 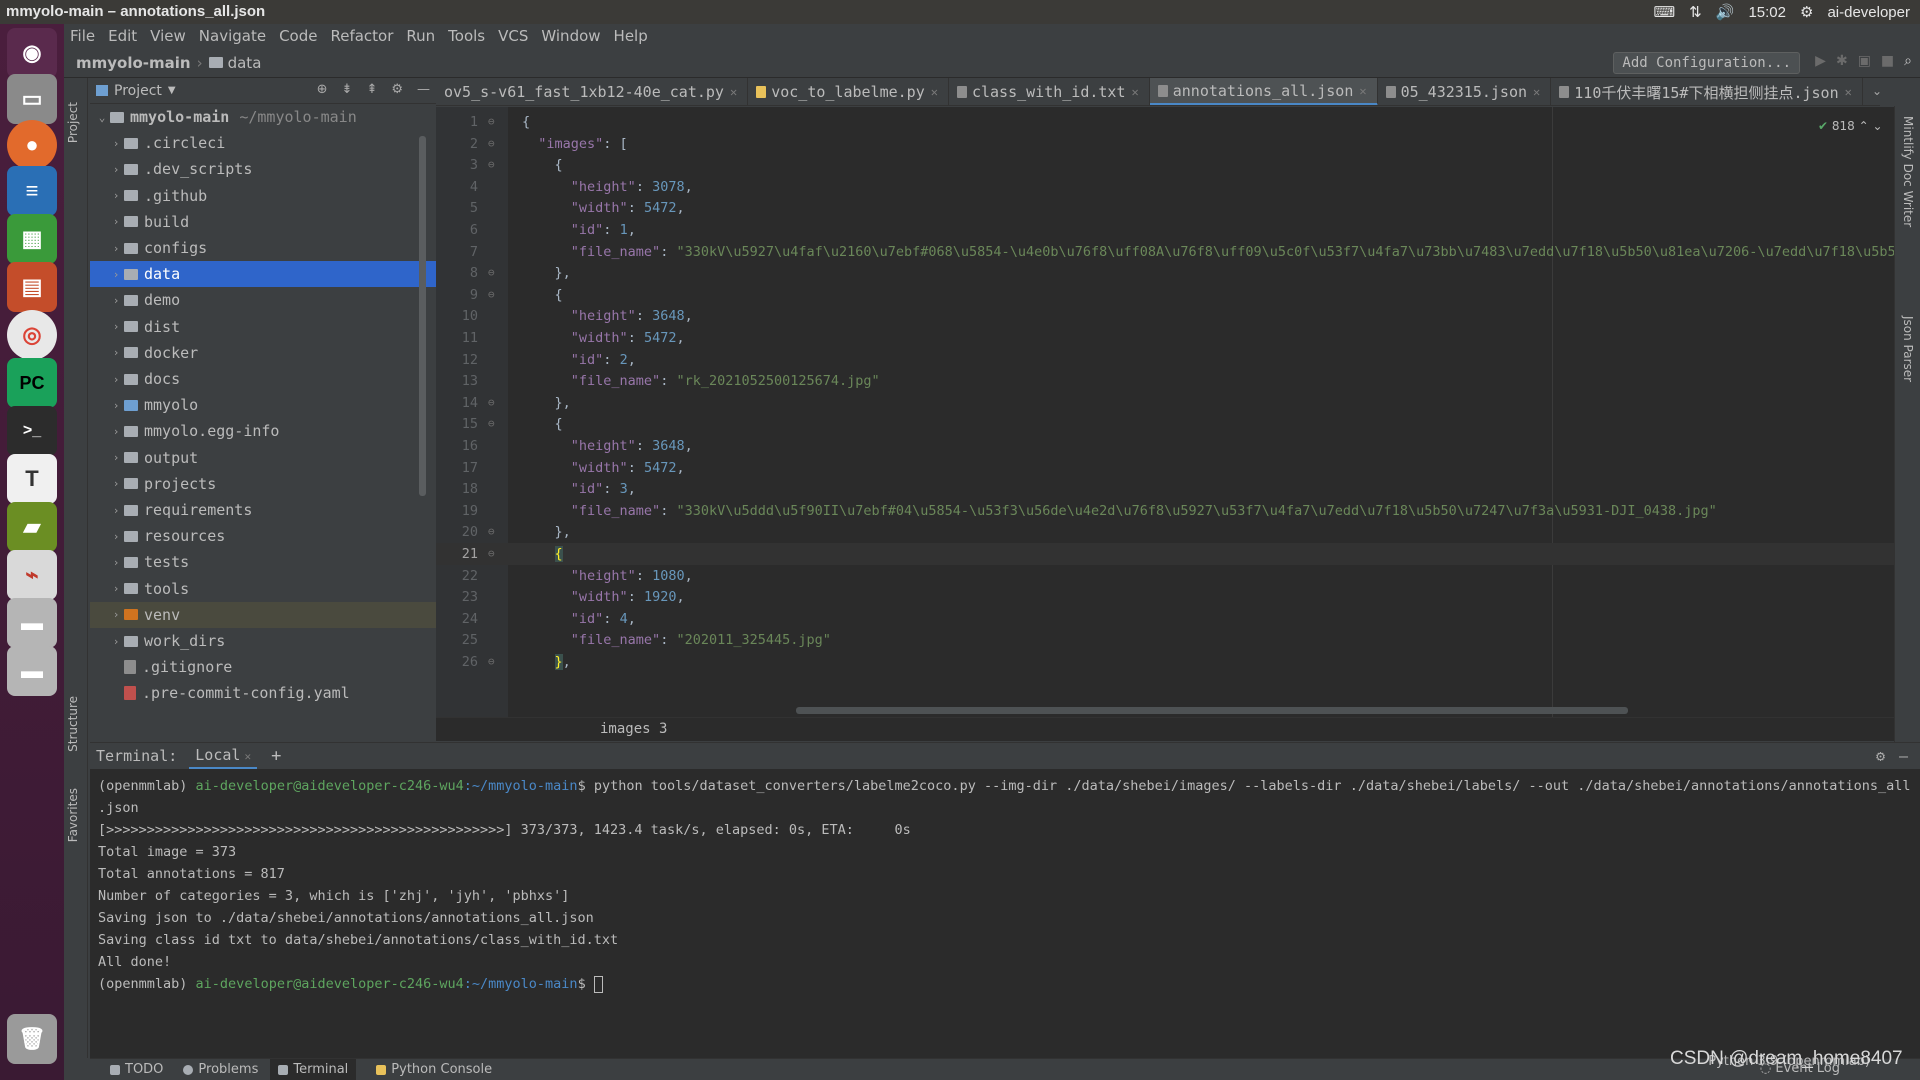 I want to click on menu-navigate: Navigate, so click(x=232, y=36).